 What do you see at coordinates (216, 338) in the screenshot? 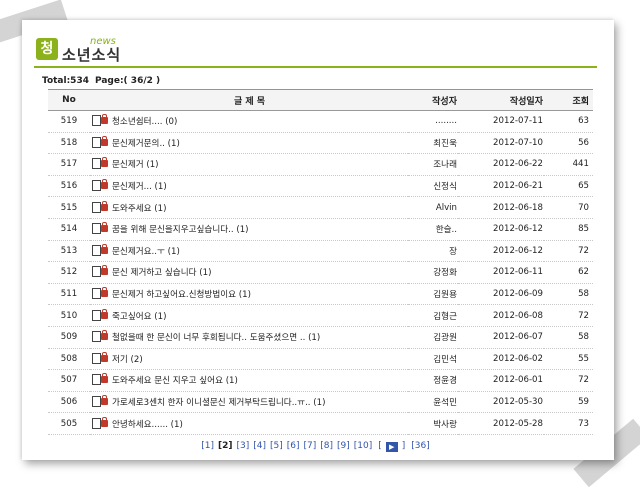
I see `post-title-link: 철없을때 한 문신이 너무 후회됩니다.. 도움주셨으면 .. (1)` at bounding box center [216, 338].